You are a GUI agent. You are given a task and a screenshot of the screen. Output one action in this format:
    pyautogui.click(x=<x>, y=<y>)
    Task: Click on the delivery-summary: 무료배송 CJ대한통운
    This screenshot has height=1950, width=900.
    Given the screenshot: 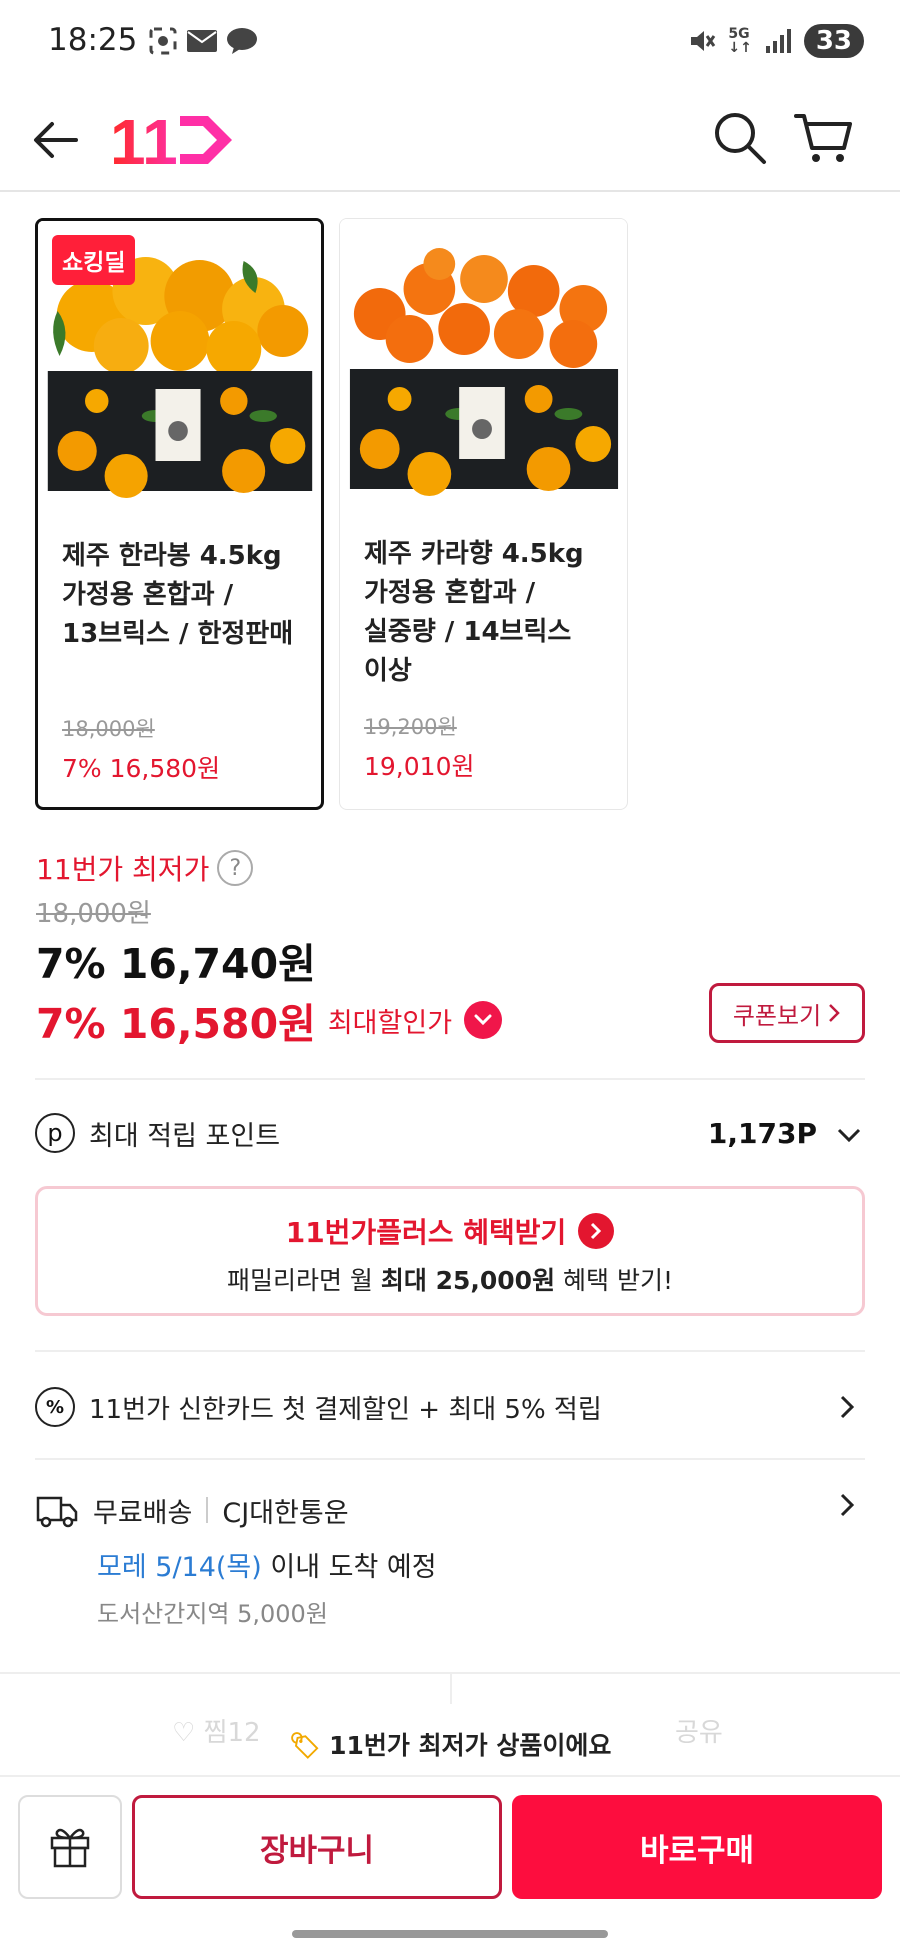 What is the action you would take?
    pyautogui.click(x=192, y=1510)
    